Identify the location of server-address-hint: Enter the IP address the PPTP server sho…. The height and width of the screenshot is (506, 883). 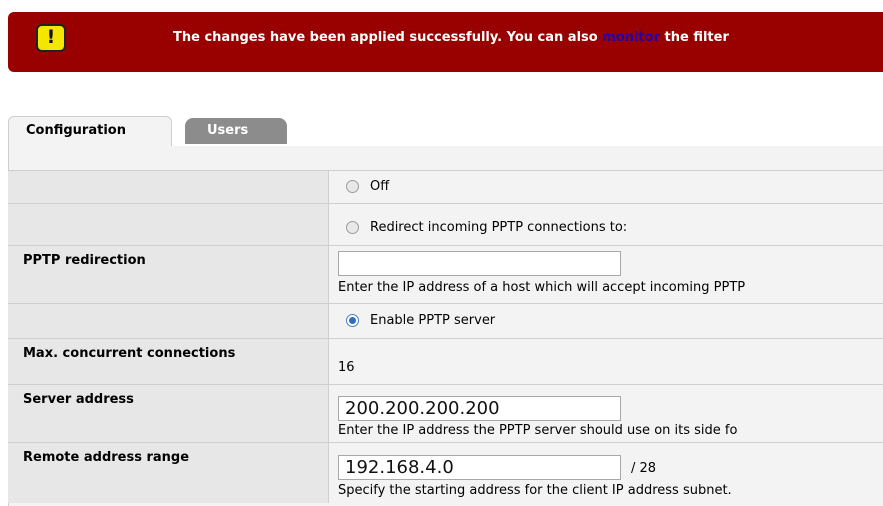
(538, 430).